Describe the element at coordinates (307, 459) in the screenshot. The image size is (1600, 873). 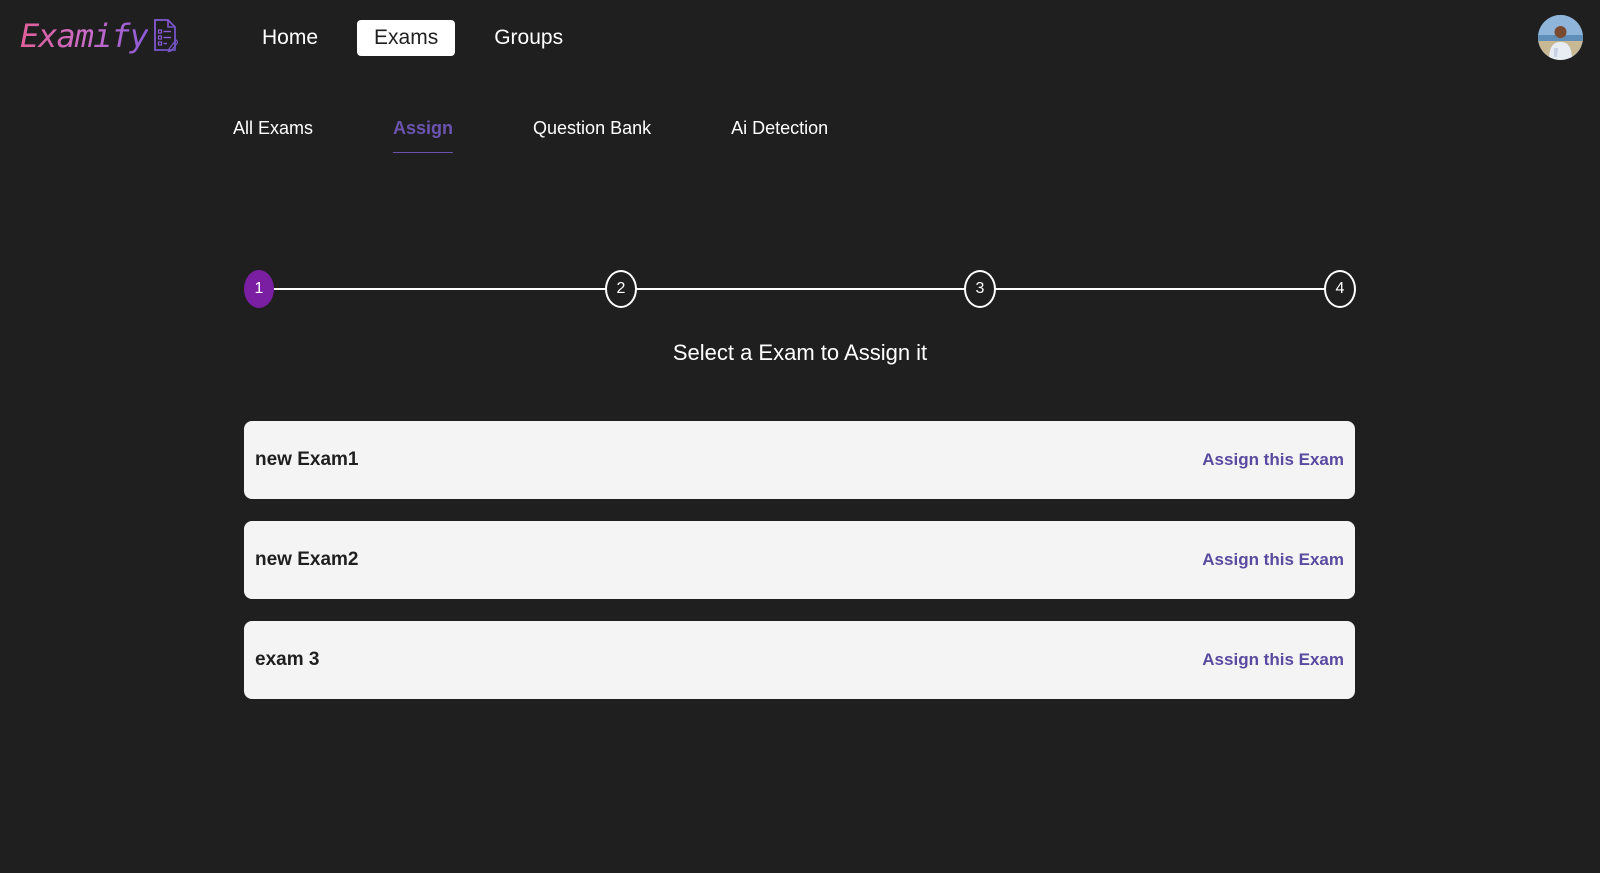
I see `exam-name: new Exam1` at that location.